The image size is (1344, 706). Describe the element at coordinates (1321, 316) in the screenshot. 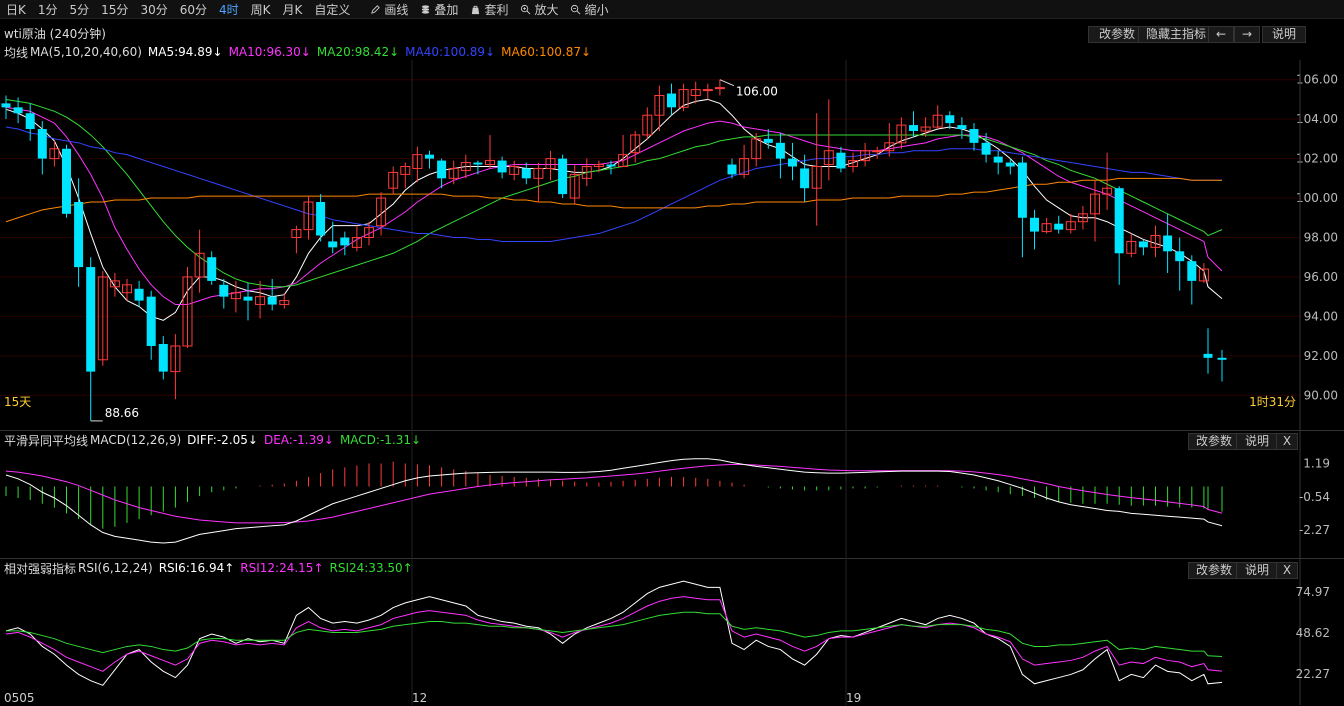

I see `y-tick-label: 94.00` at that location.